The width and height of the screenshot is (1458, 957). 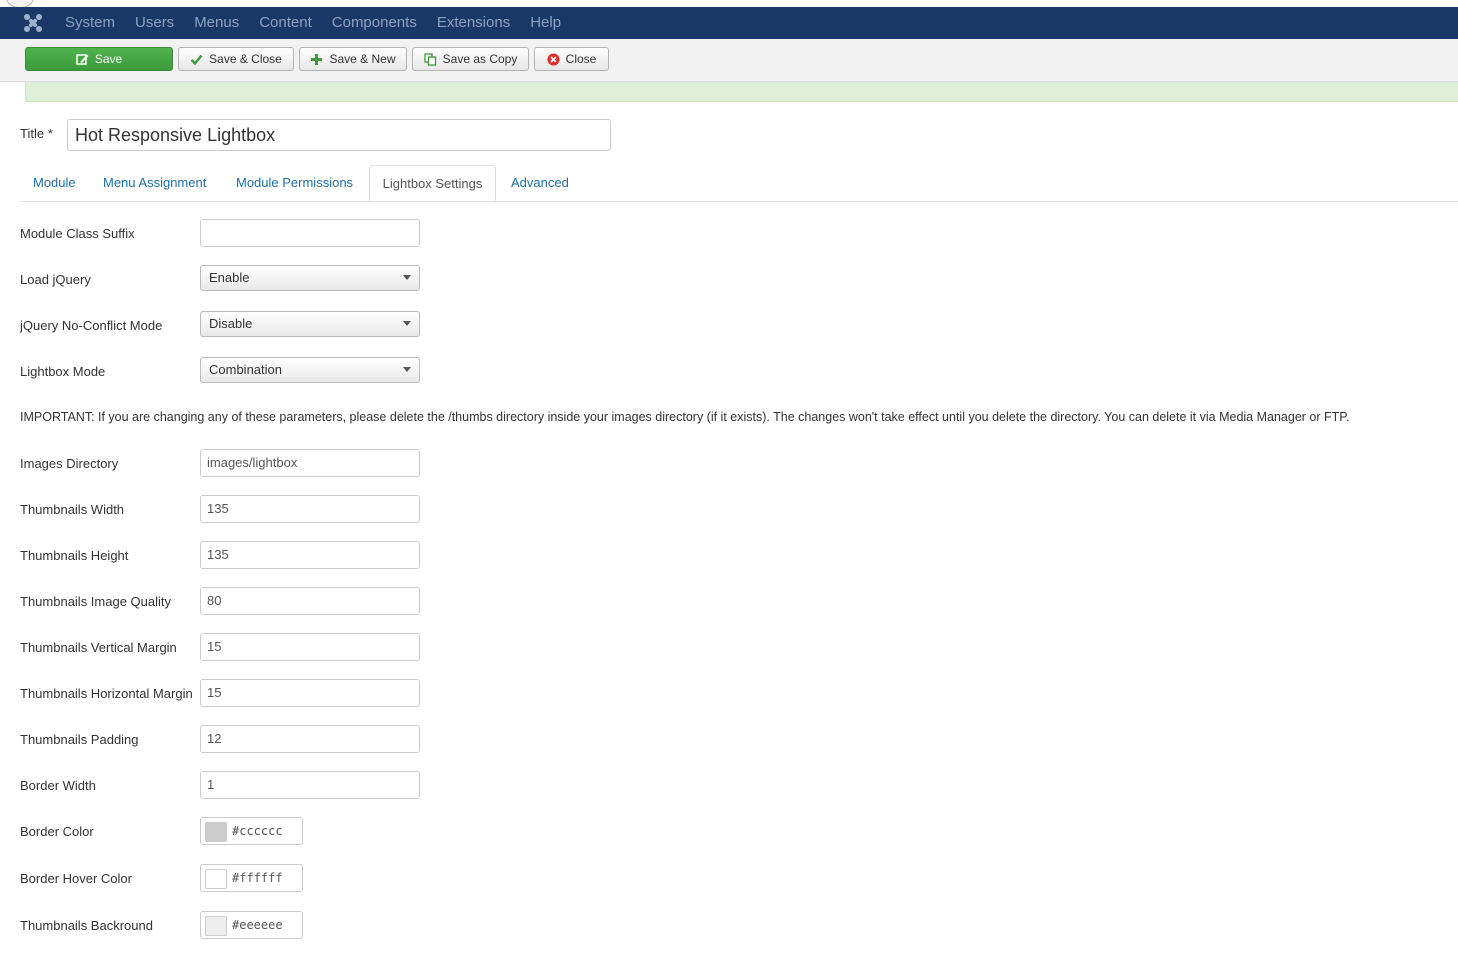 What do you see at coordinates (294, 183) in the screenshot?
I see `tab-module-permissions: Module Permissions` at bounding box center [294, 183].